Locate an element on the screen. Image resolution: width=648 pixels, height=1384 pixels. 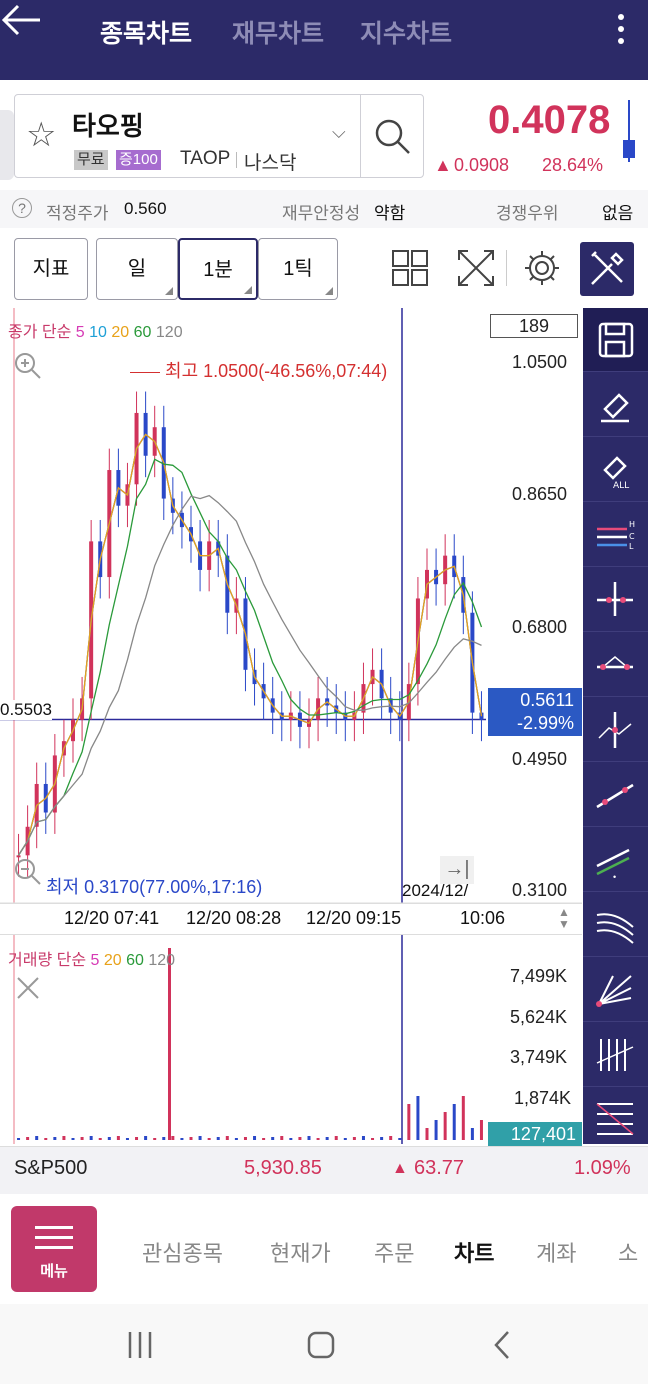
svg-text: ALL is located at coordinates (621, 486).